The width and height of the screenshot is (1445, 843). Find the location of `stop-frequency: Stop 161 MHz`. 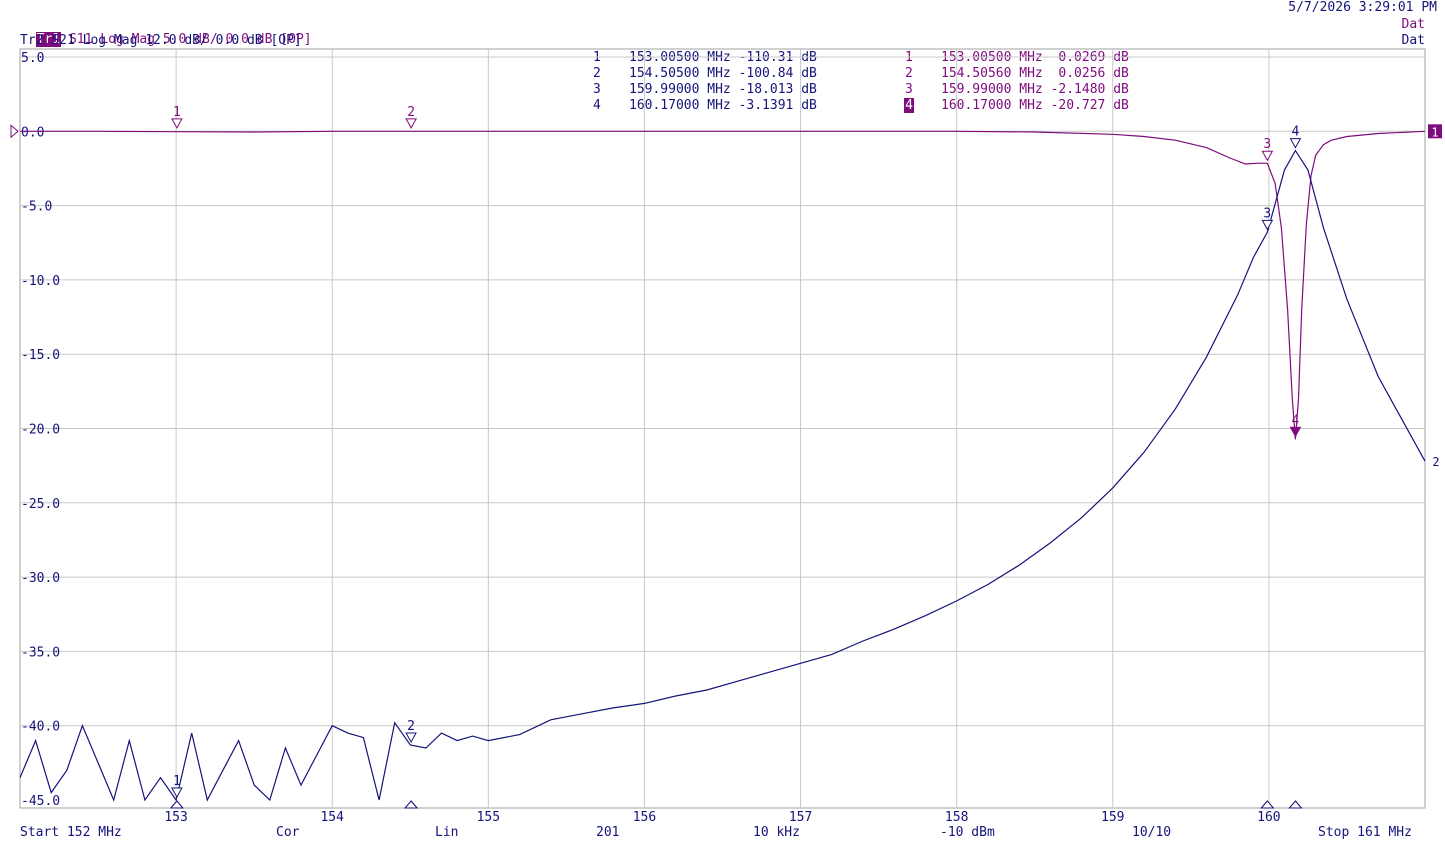

stop-frequency: Stop 161 MHz is located at coordinates (1365, 833).